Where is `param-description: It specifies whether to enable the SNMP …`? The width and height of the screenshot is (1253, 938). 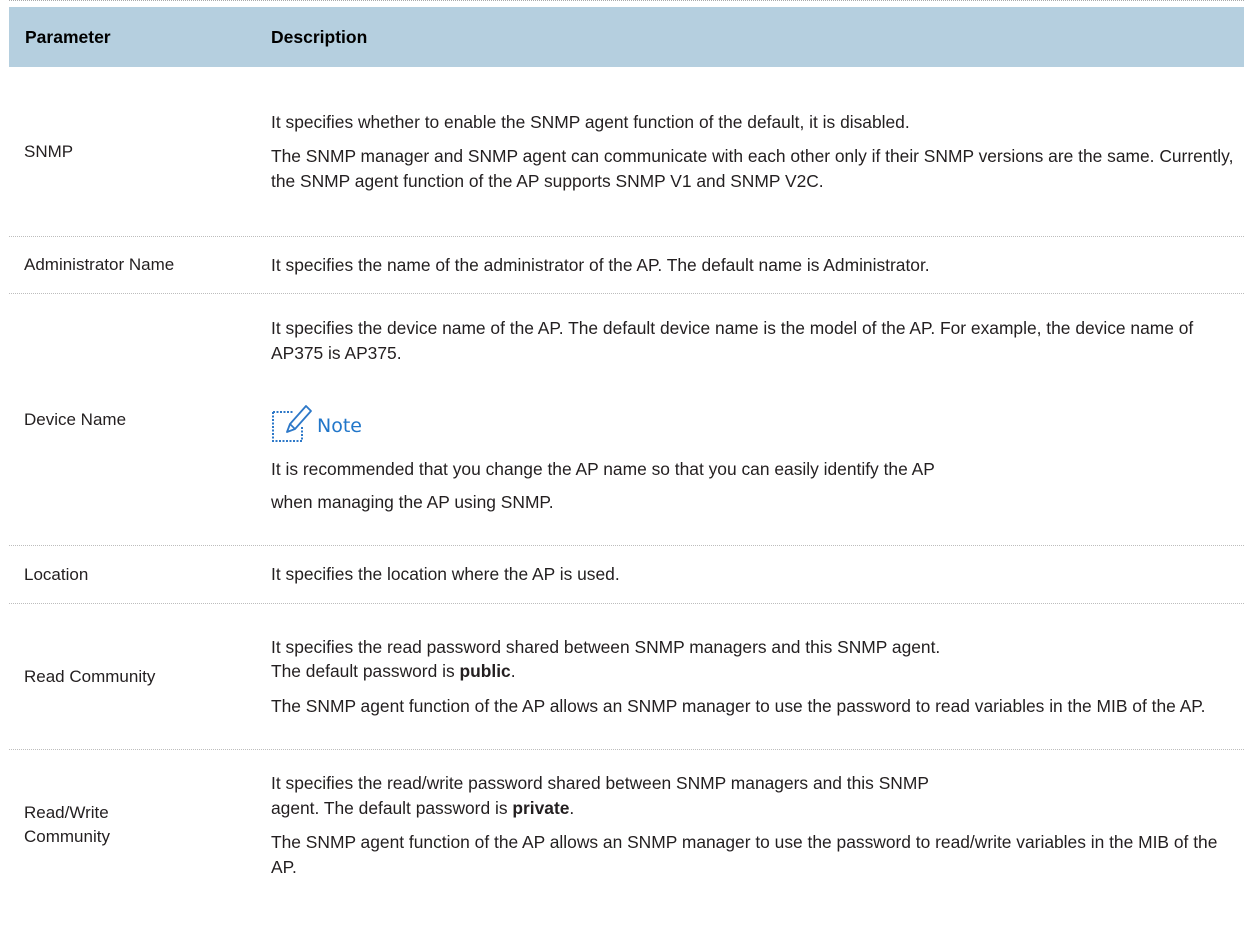 param-description: It specifies whether to enable the SNMP … is located at coordinates (757, 151).